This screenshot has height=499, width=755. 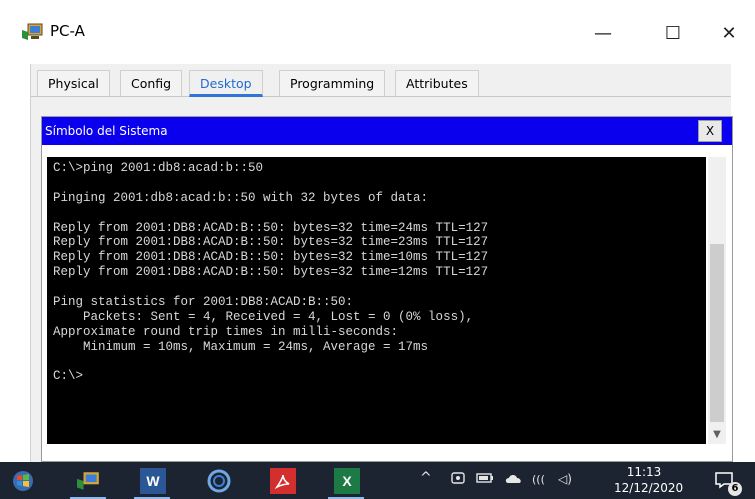 I want to click on console-line: Ping statistics for 2001:DB8:ACAD:B::50:, so click(x=203, y=302).